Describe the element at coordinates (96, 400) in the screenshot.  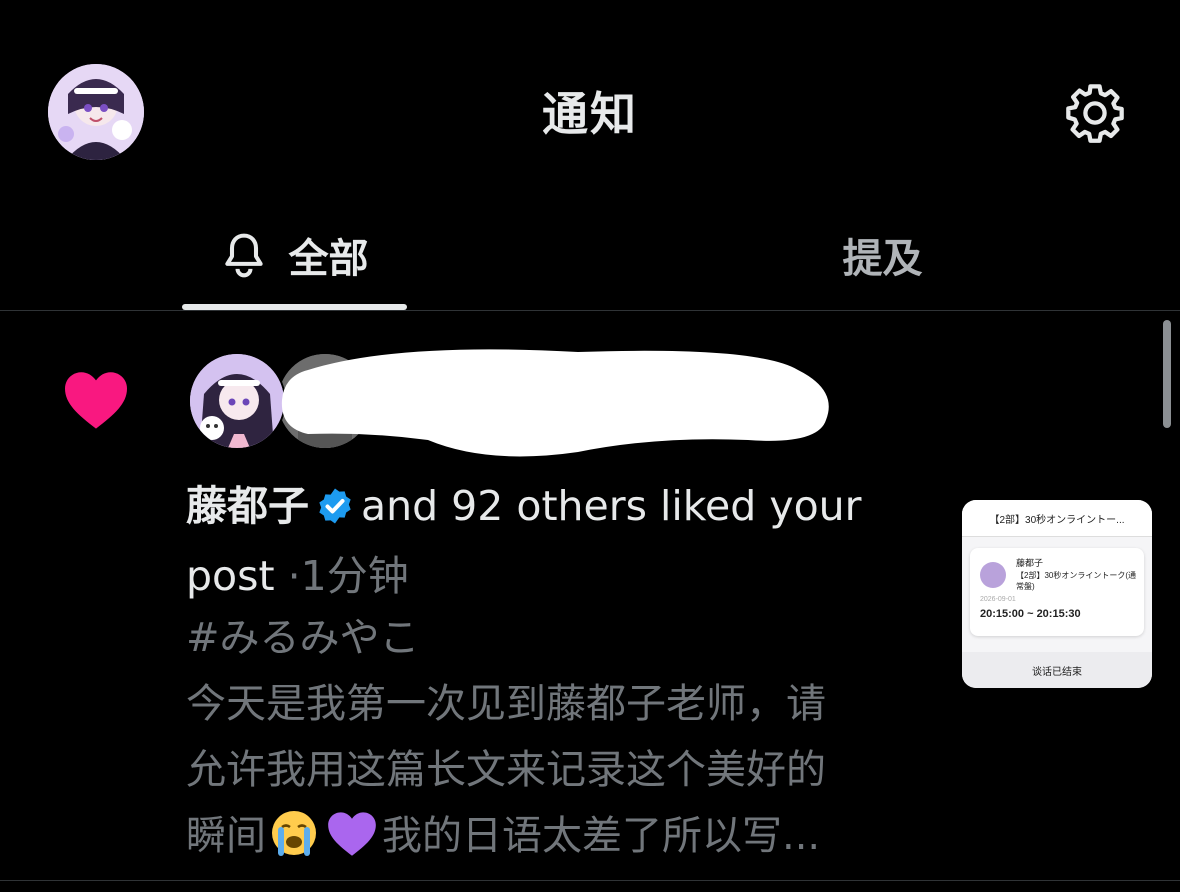
I see `heart-icon` at that location.